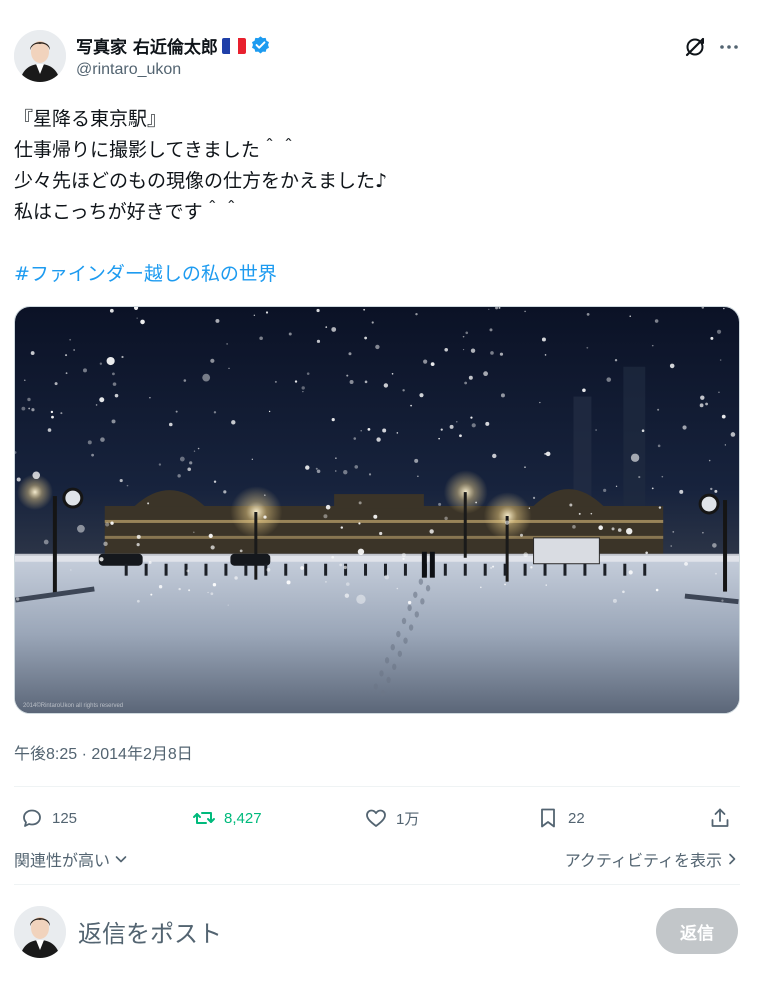  Describe the element at coordinates (128, 70) in the screenshot. I see `author-handle: @rintaro_ukon` at that location.